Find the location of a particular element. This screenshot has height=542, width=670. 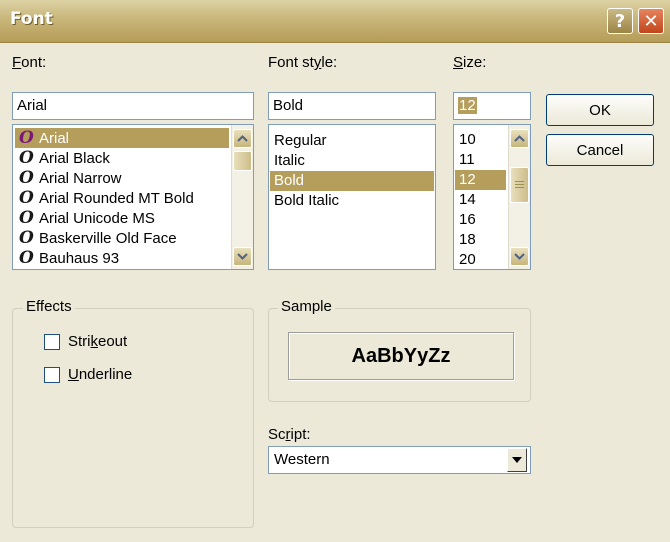

size-item: 11 is located at coordinates (480, 160).